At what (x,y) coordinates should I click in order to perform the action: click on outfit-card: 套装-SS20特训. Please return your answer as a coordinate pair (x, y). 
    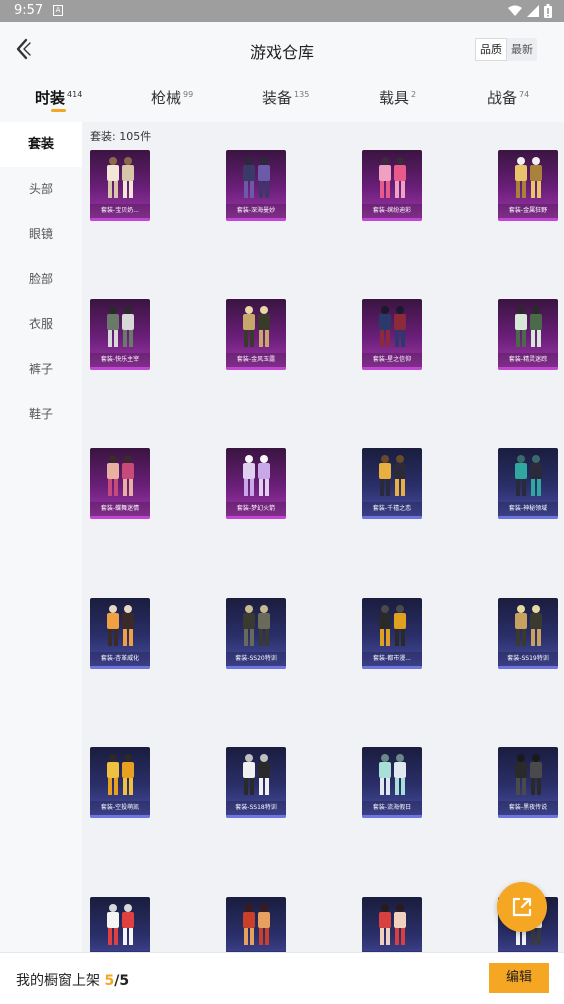
    Looking at the image, I should click on (256, 633).